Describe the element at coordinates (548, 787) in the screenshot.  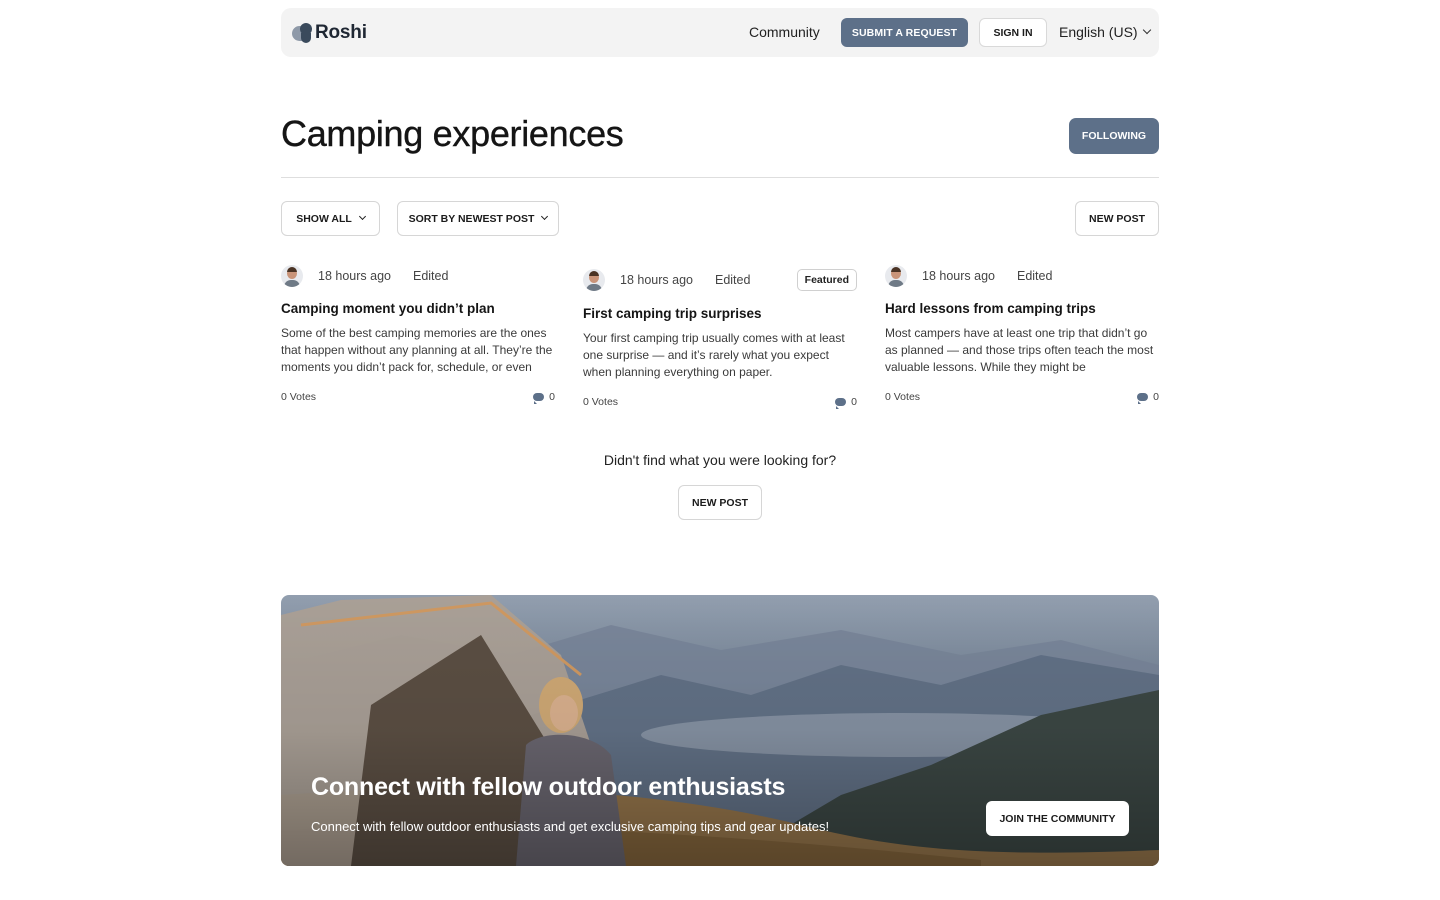
I see `banner-title: Connect with fellow outdoor enthusiasts` at that location.